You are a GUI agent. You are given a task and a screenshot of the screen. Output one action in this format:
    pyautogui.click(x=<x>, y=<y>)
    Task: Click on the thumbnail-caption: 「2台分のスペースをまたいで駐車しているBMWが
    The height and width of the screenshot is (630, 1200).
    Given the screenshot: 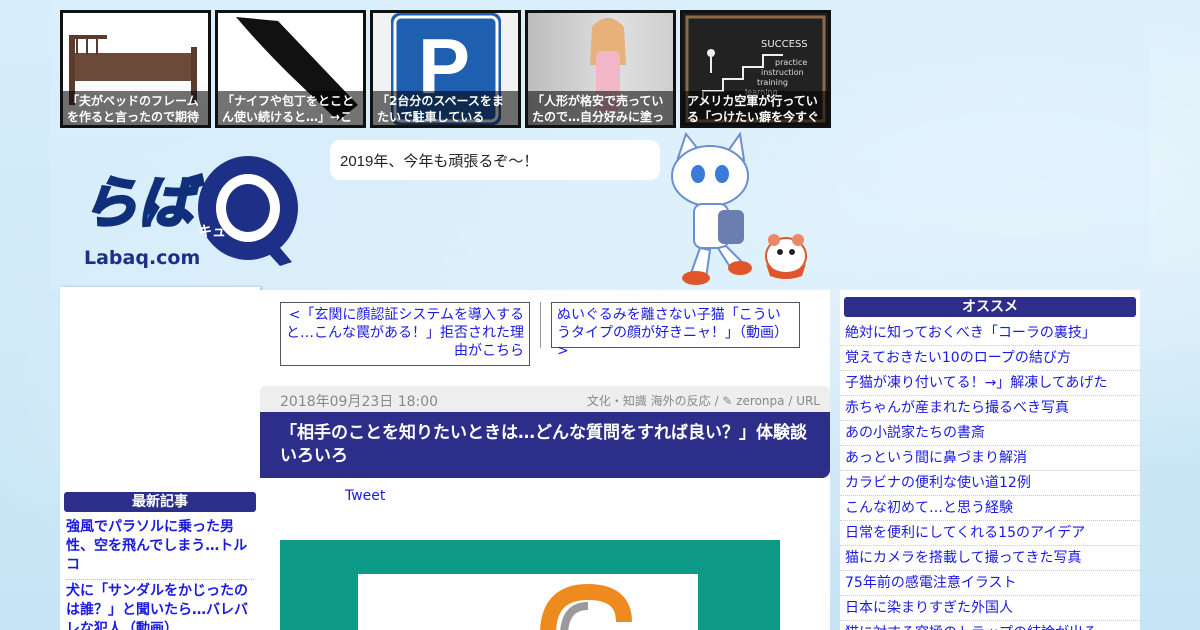 What is the action you would take?
    pyautogui.click(x=445, y=108)
    